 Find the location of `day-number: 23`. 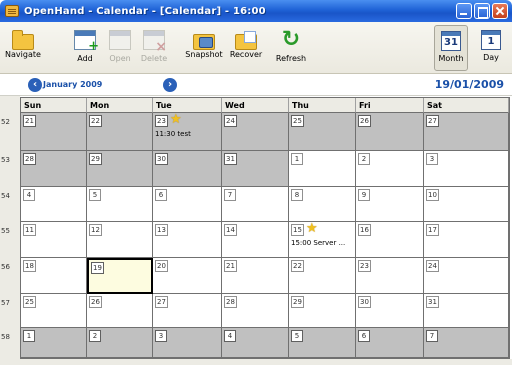

day-number: 23 is located at coordinates (364, 266).